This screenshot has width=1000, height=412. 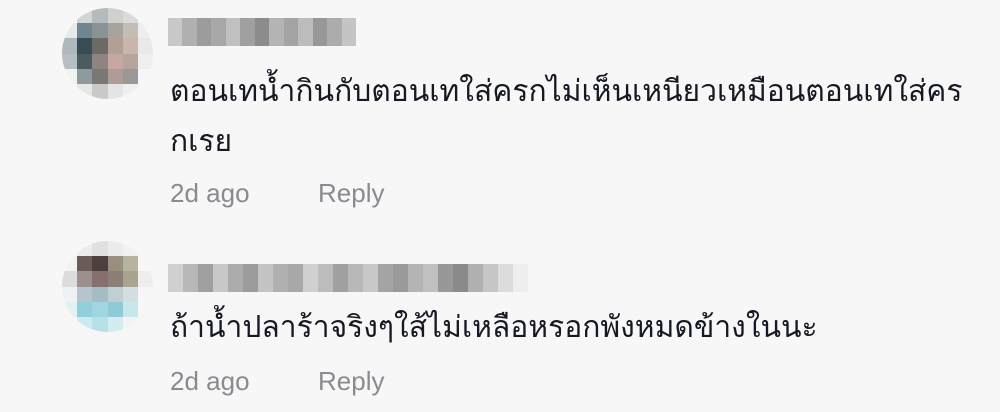 I want to click on comment-timestamp: 2d ago, so click(x=210, y=381).